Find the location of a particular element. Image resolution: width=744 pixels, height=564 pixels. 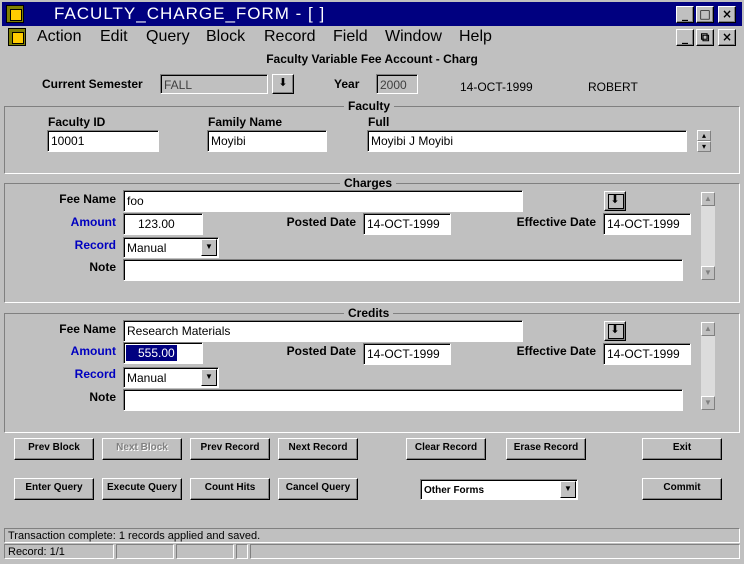

credits-fee-lov-button: ⬇ is located at coordinates (615, 331).